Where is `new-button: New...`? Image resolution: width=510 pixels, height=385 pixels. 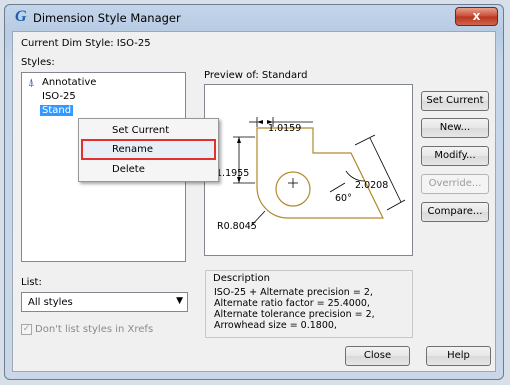 new-button: New... is located at coordinates (455, 128).